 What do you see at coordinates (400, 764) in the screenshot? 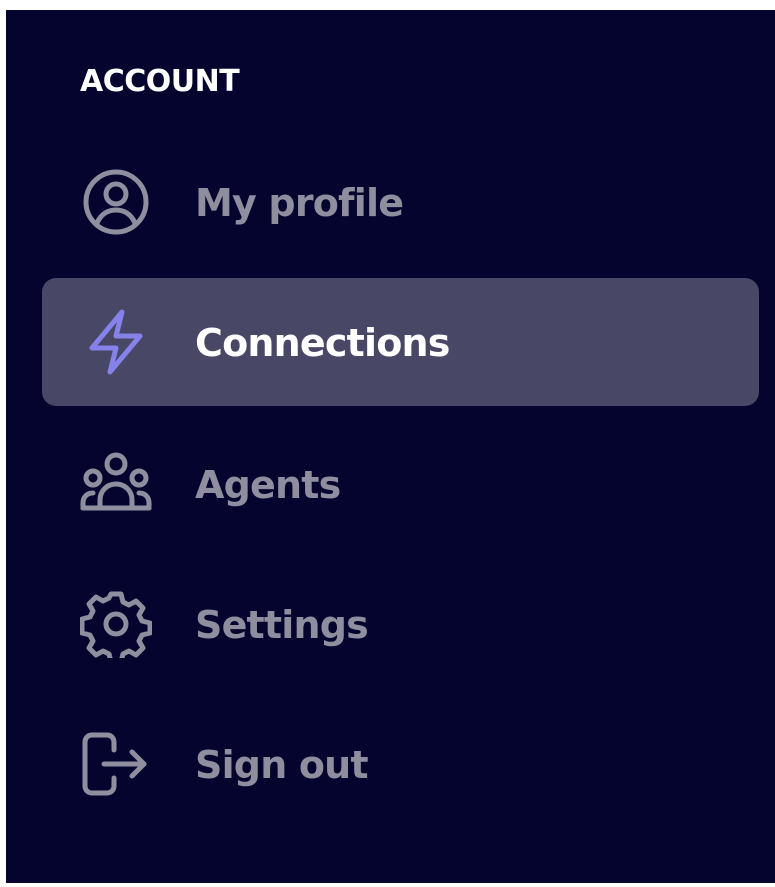
I see `sidebar-item-sign-out: Sign out` at bounding box center [400, 764].